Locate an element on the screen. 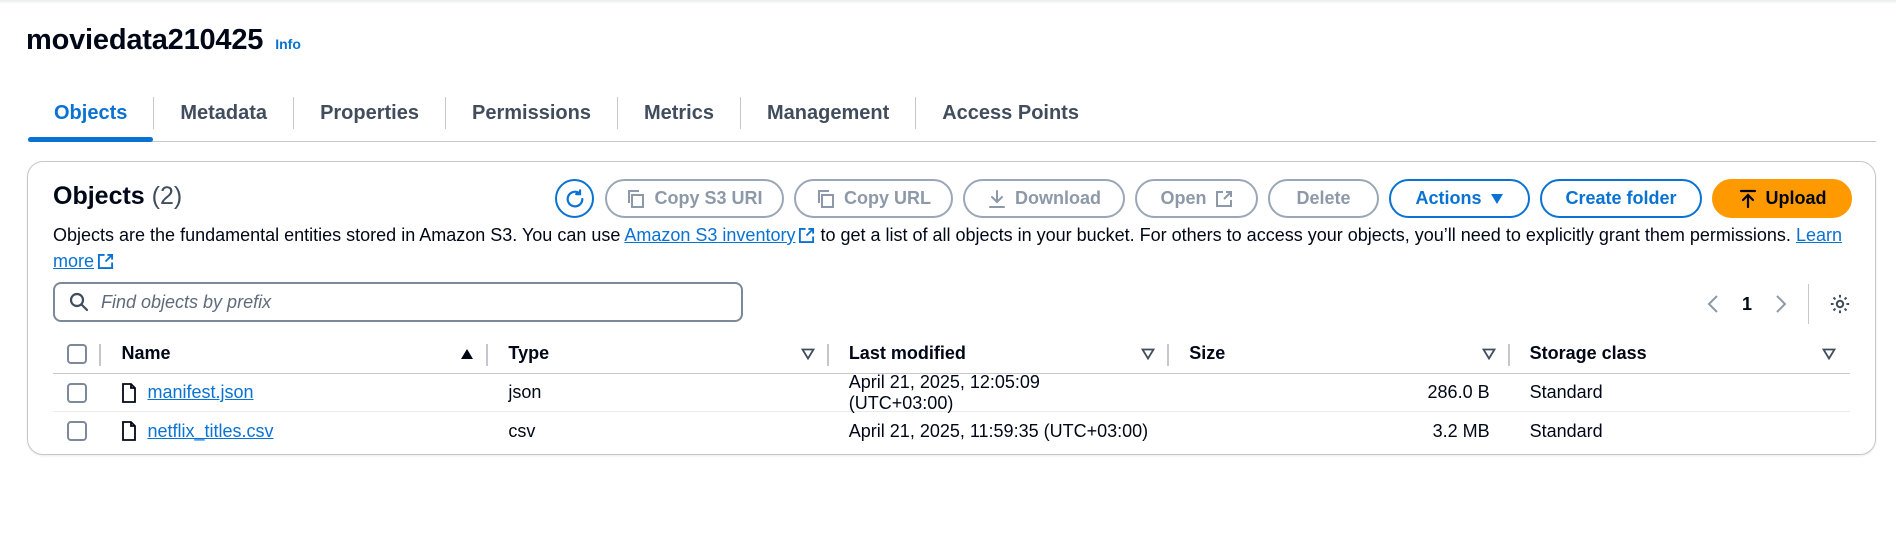 This screenshot has height=557, width=1896. download-button: Download is located at coordinates (1044, 198).